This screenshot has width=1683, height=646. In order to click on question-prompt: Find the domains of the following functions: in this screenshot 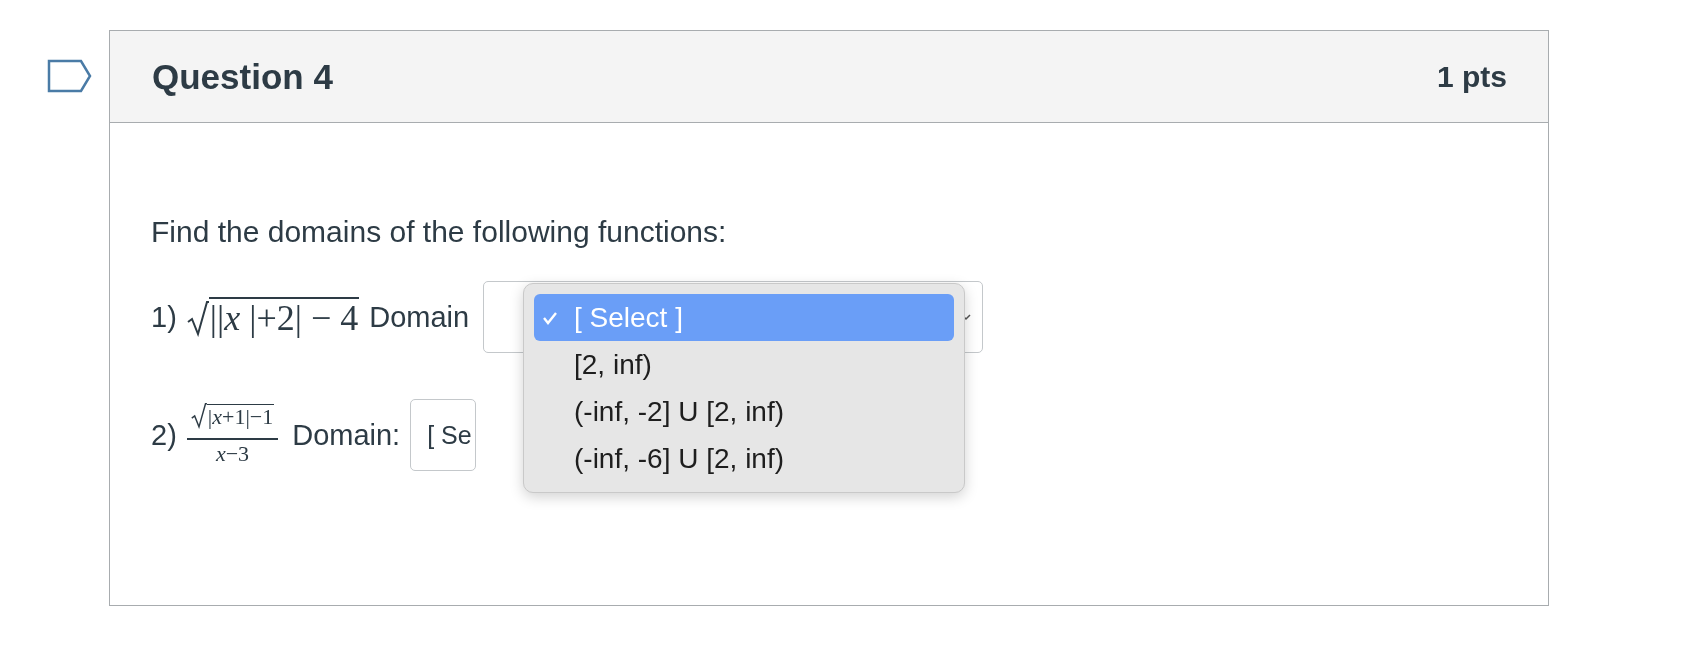, I will do `click(439, 232)`.